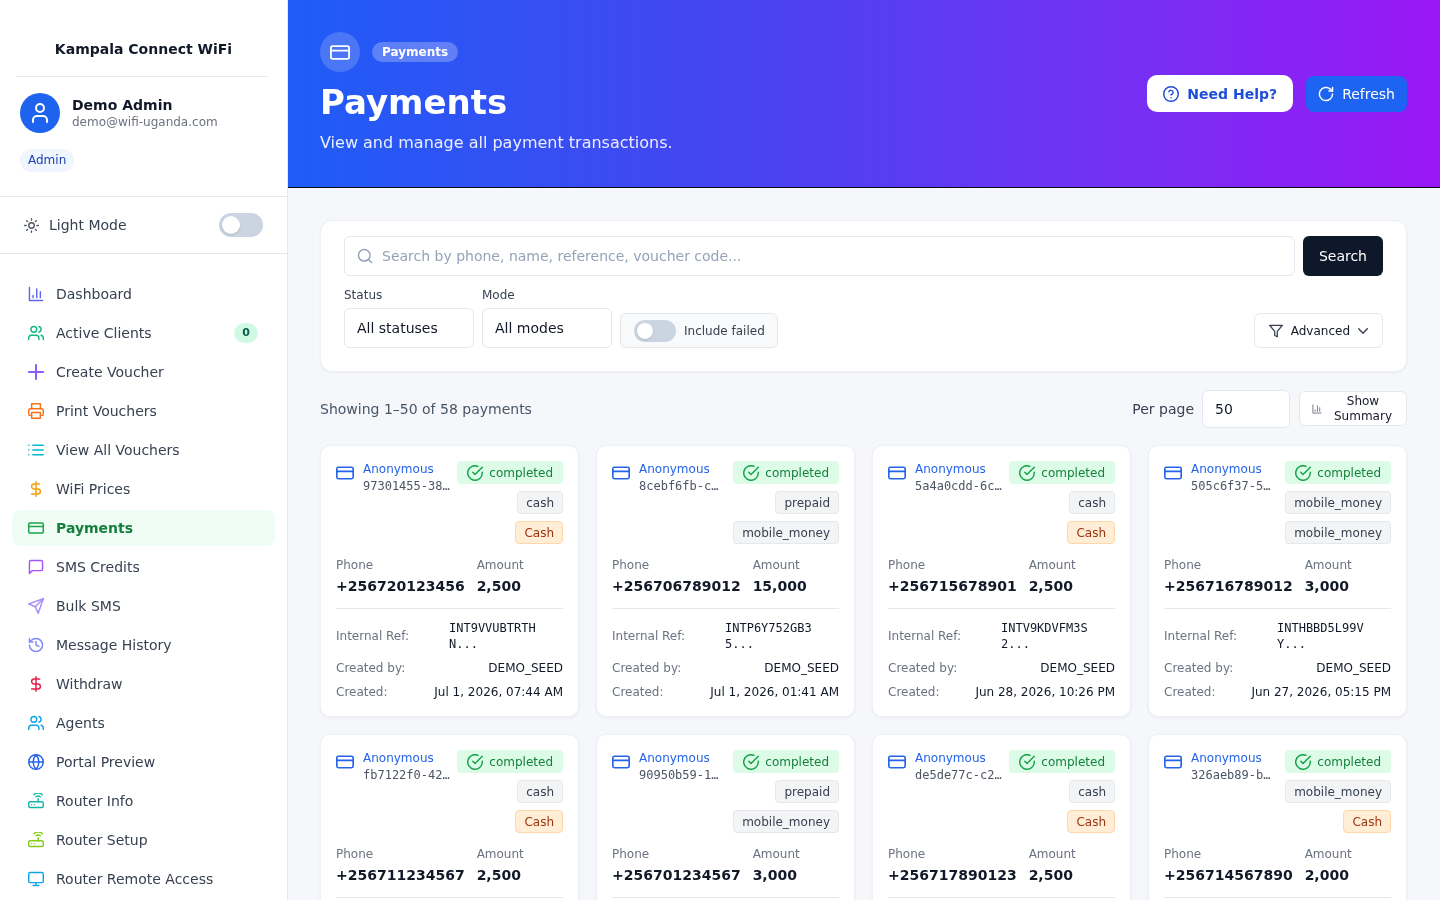 The width and height of the screenshot is (1440, 900). What do you see at coordinates (145, 122) in the screenshot?
I see `user-email: demo@wifi-uganda.com` at bounding box center [145, 122].